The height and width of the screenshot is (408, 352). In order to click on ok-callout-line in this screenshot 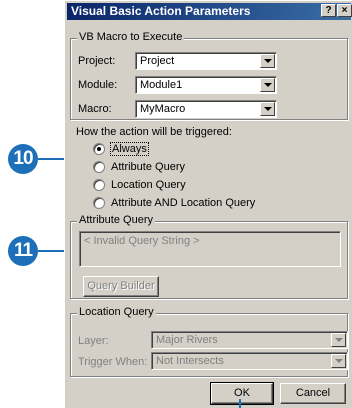, I will do `click(240, 403)`.